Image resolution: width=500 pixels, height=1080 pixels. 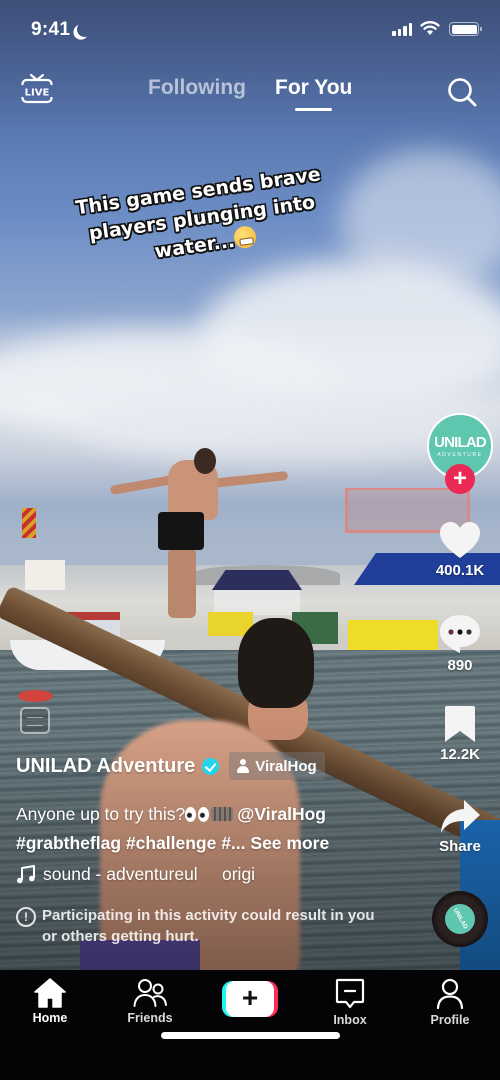 I want to click on video-scene-flag, so click(x=29, y=523).